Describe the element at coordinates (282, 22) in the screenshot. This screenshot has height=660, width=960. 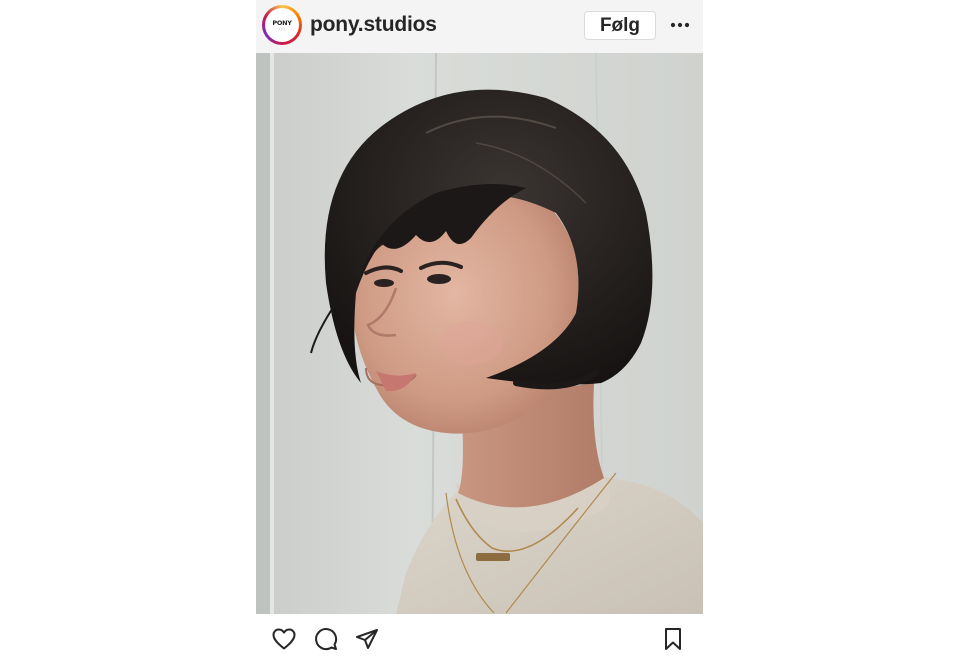
I see `avatar-logo-text: PONY` at that location.